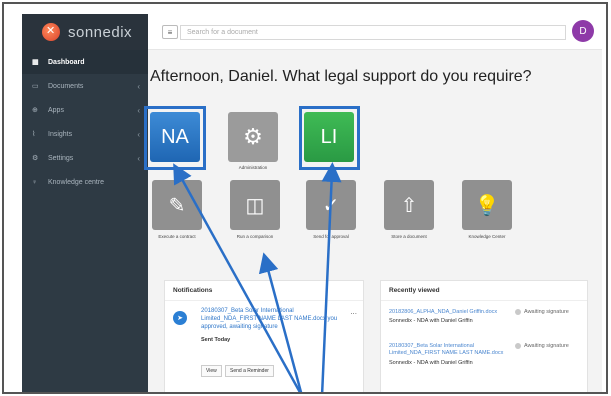  What do you see at coordinates (487, 236) in the screenshot?
I see `knowledge-center-label: Knowledge Center` at bounding box center [487, 236].